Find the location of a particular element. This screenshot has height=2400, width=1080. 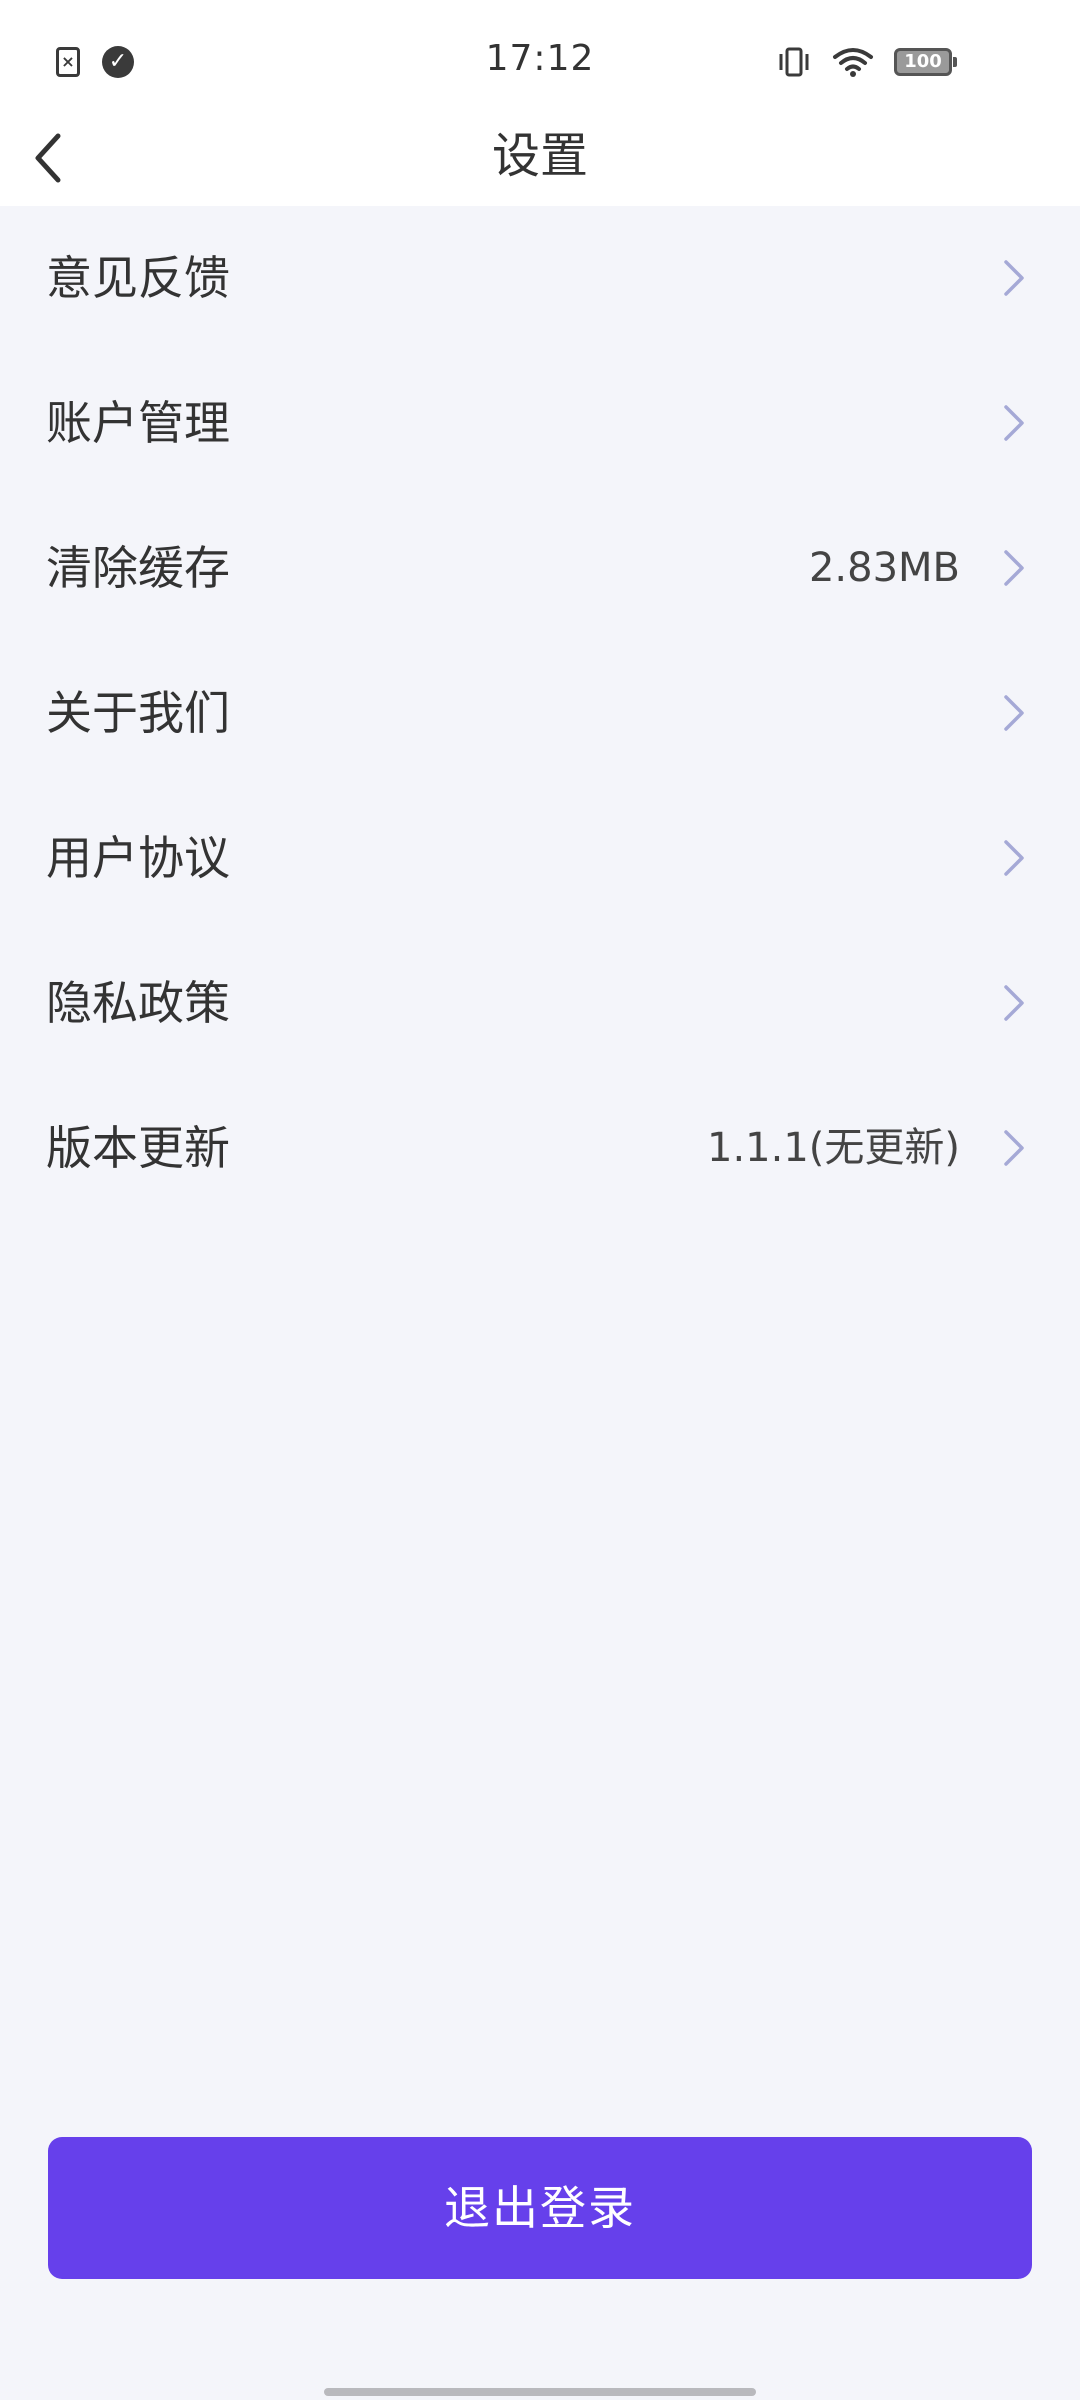

home-indicator is located at coordinates (540, 2392).